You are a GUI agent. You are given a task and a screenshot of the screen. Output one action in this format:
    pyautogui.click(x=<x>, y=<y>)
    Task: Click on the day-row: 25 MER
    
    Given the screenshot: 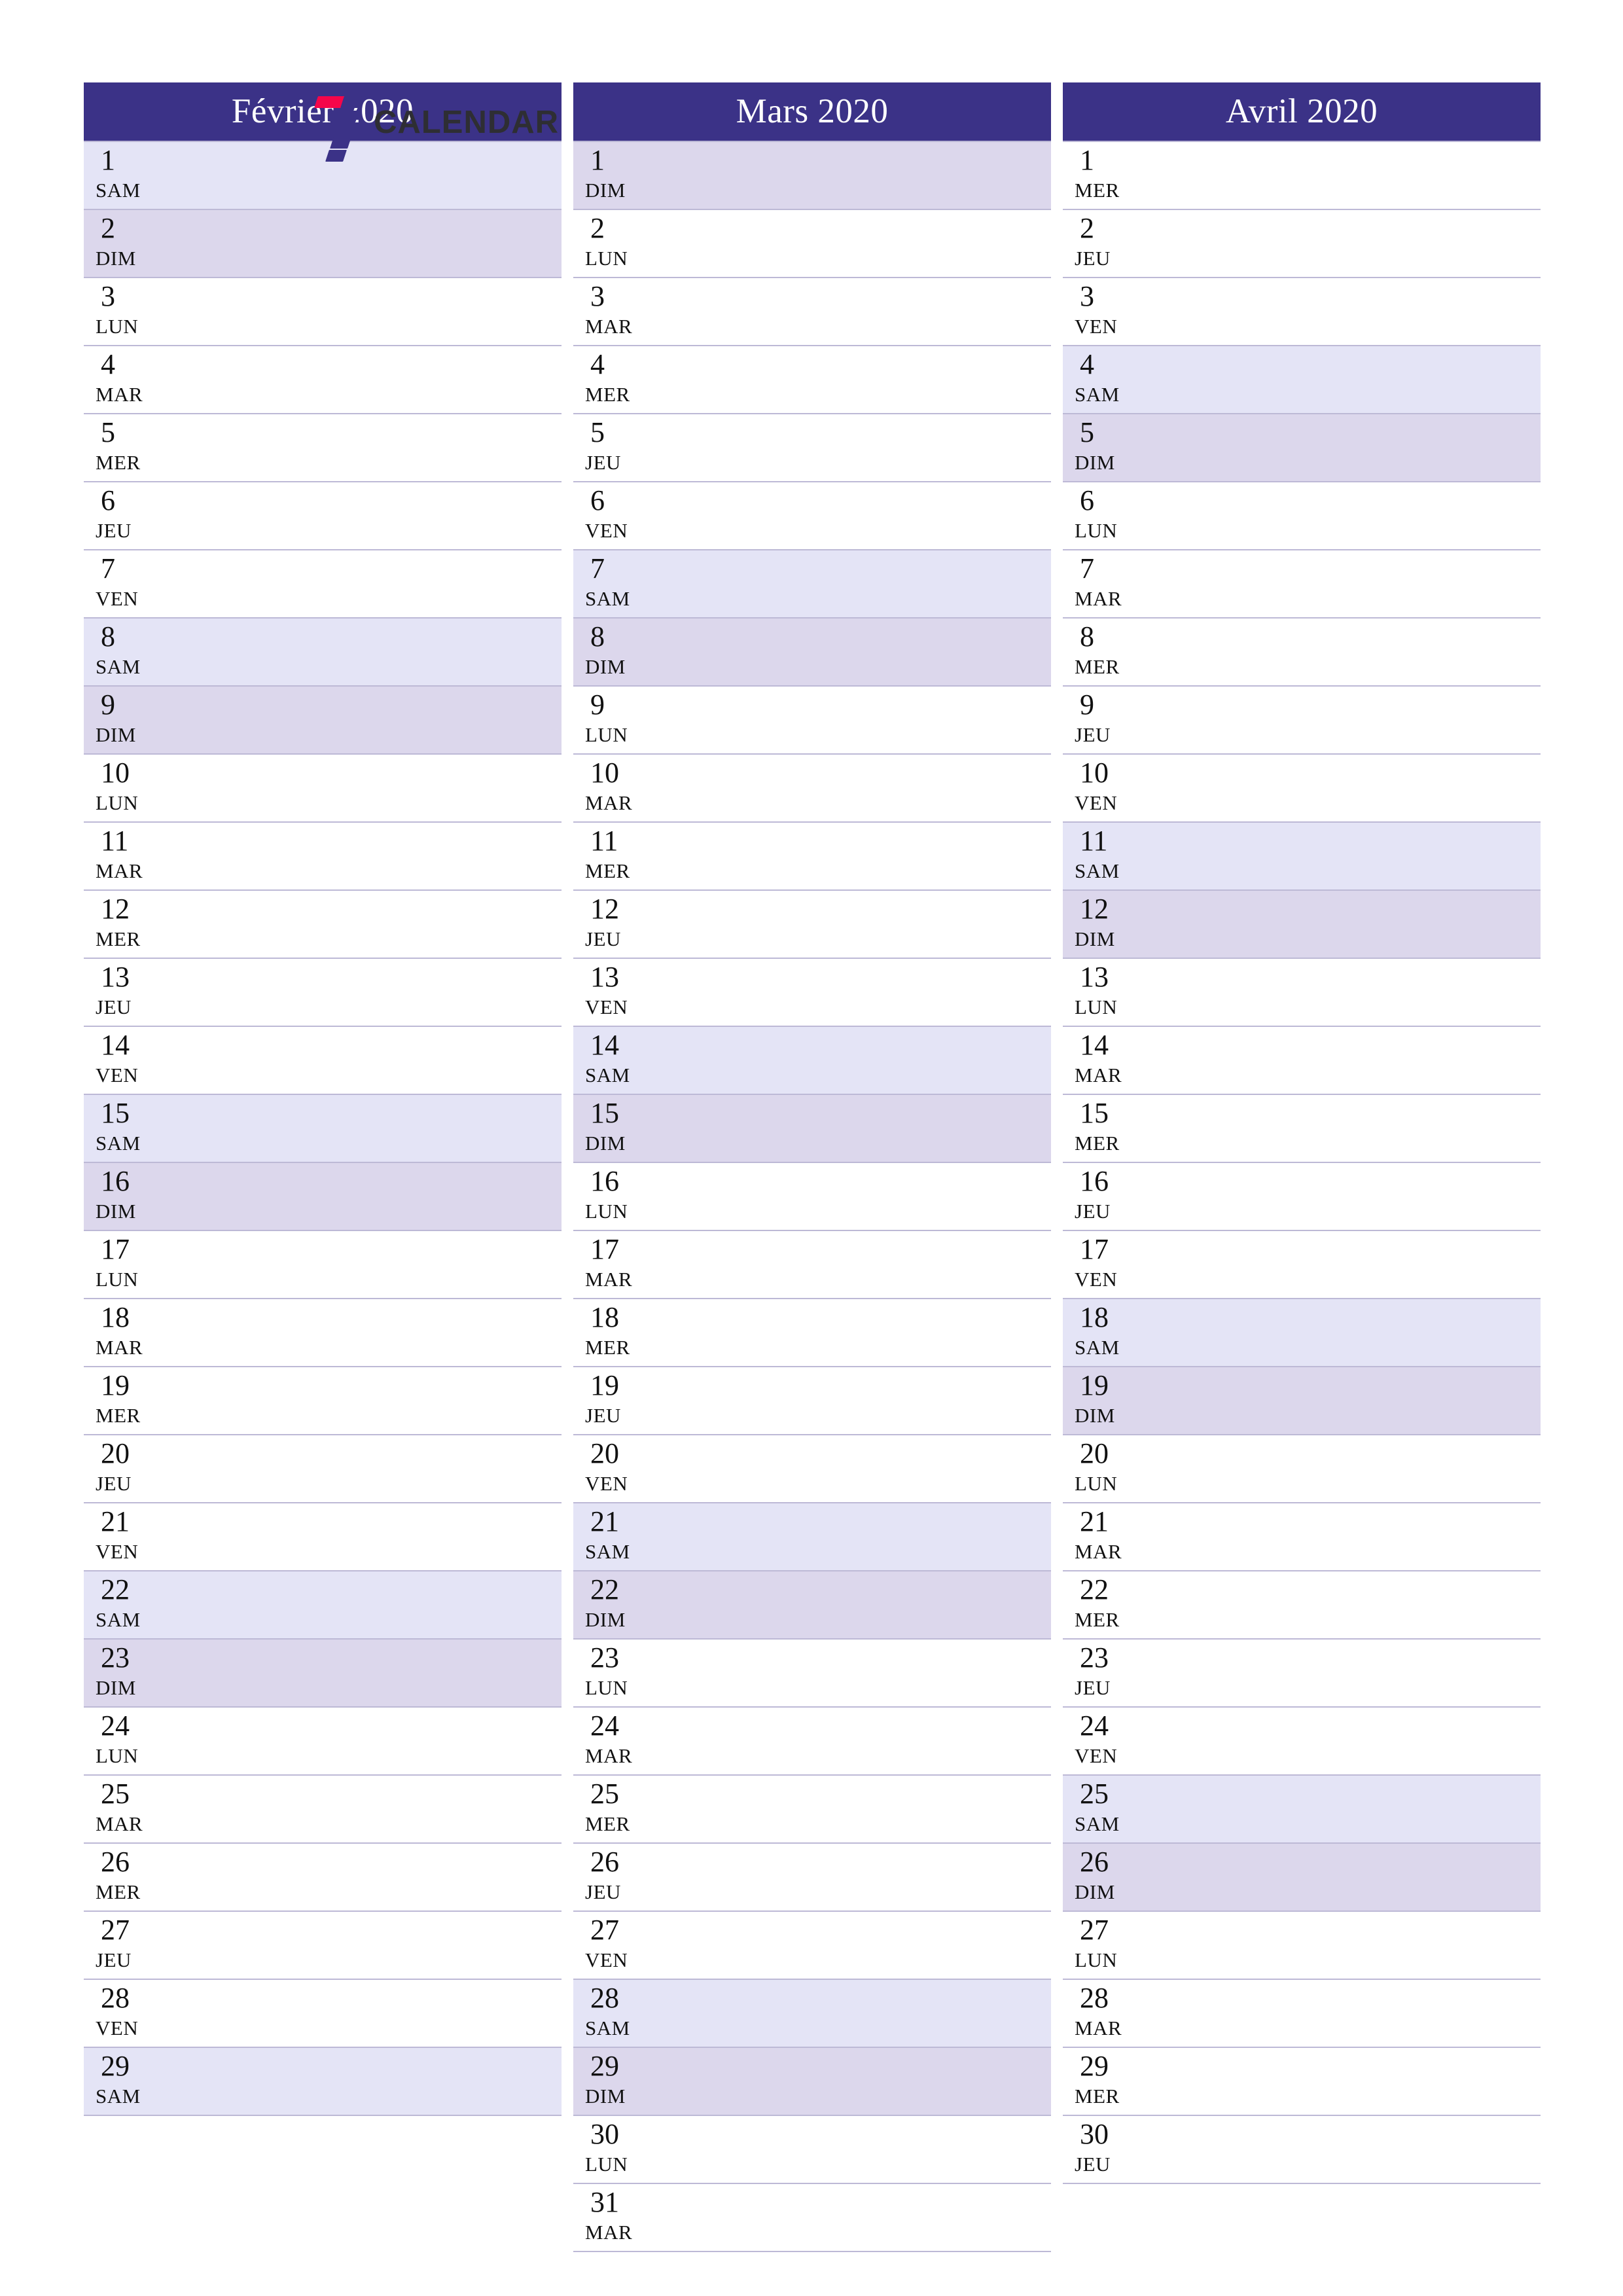 What is the action you would take?
    pyautogui.click(x=812, y=1810)
    